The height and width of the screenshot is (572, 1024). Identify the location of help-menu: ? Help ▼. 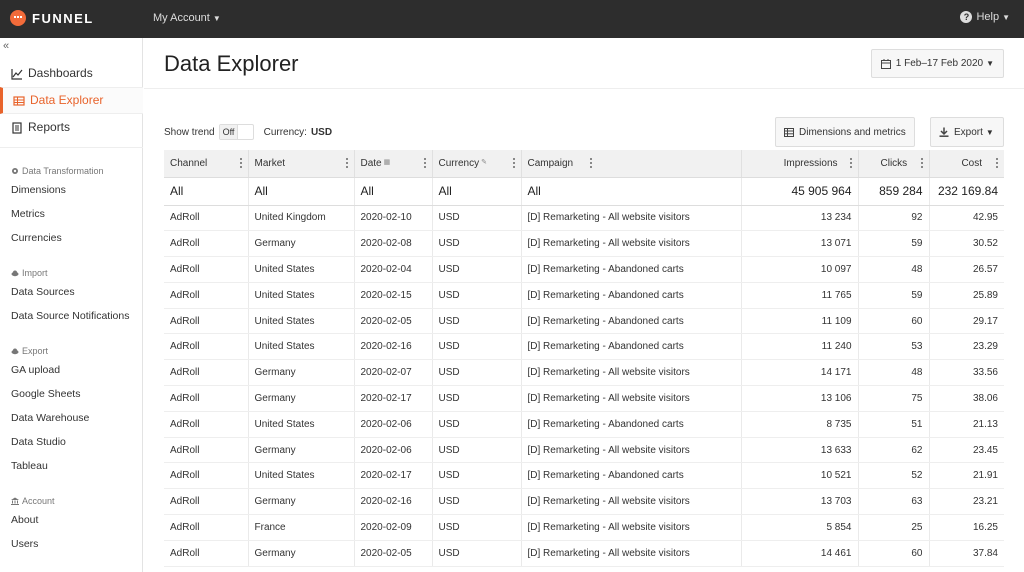
(985, 17).